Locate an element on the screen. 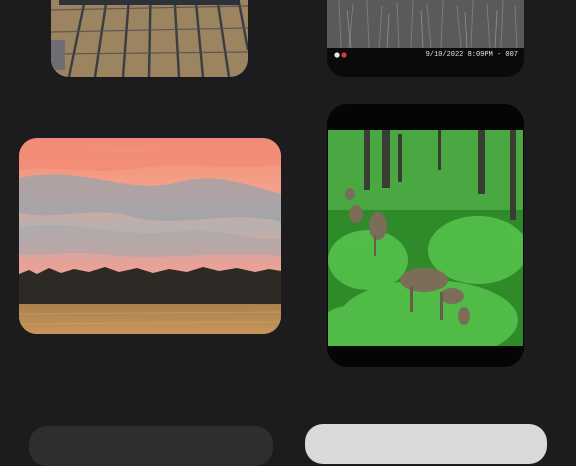  photo-tile-partial-right is located at coordinates (426, 444).